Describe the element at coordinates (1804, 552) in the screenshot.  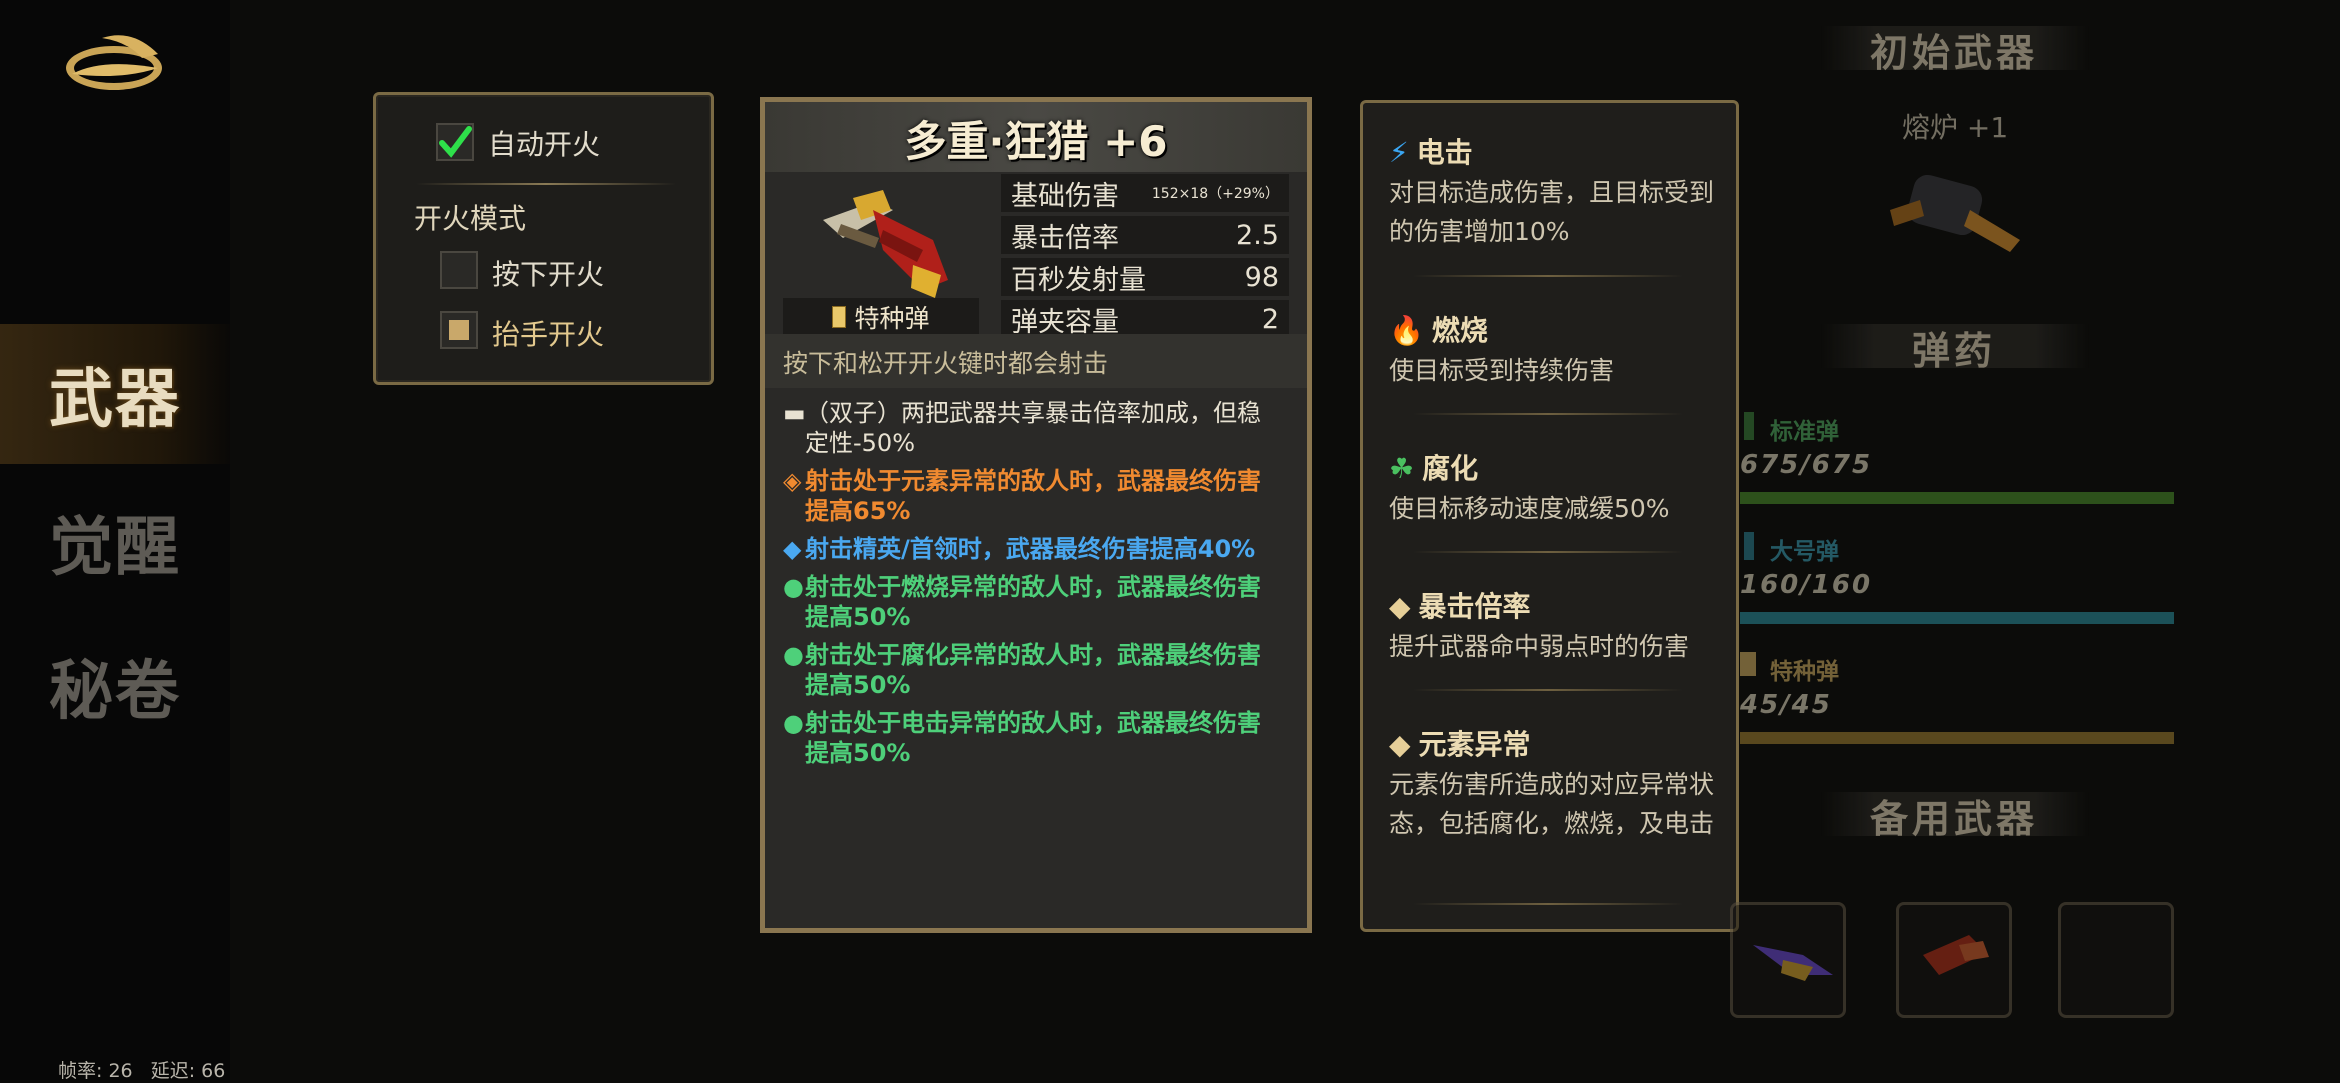
I see `ammo-name-large: 大号弹` at that location.